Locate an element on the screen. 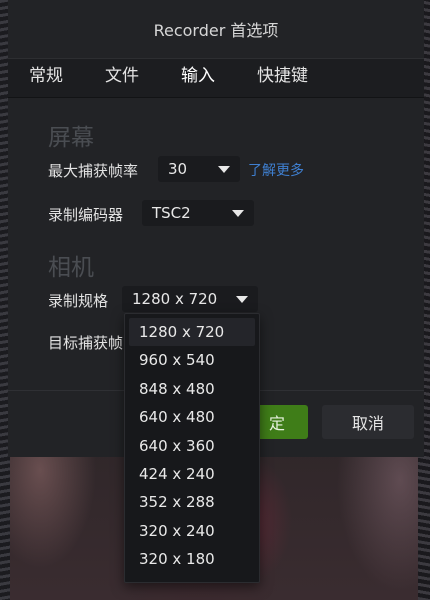 The image size is (430, 600). dropdown-option: 640 x 360 is located at coordinates (192, 446).